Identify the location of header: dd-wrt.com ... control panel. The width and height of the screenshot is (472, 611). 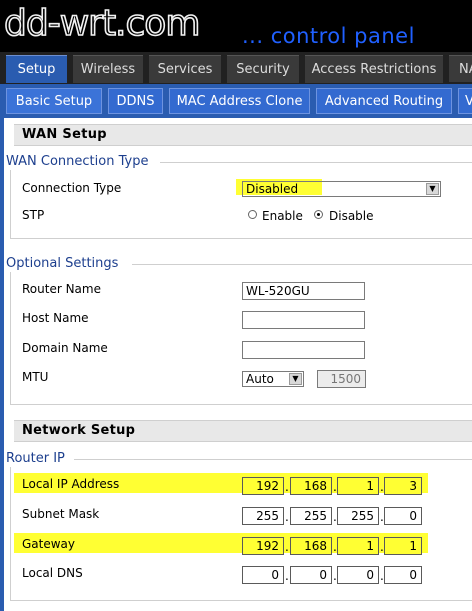
(236, 26).